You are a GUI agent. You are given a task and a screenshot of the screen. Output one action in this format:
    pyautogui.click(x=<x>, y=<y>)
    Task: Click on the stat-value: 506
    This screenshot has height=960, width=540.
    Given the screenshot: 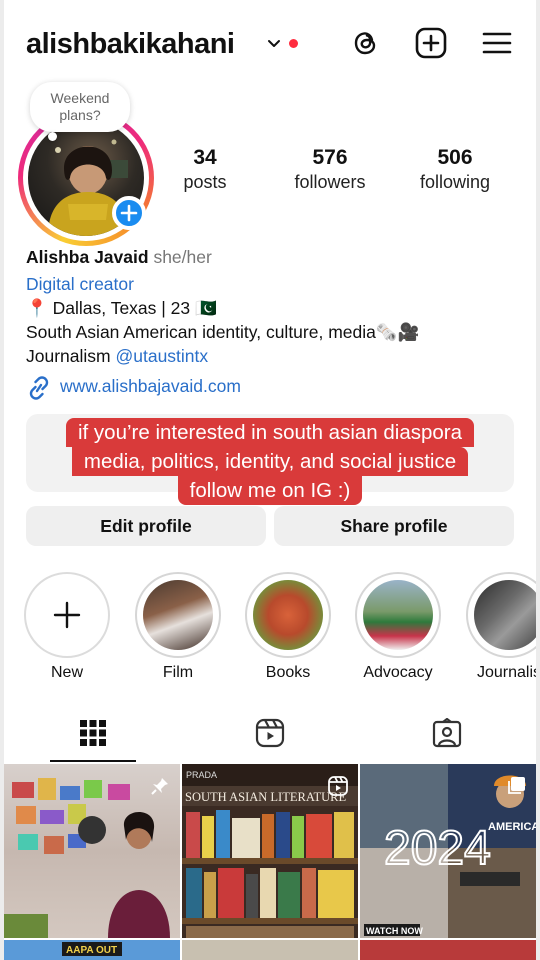 What is the action you would take?
    pyautogui.click(x=455, y=157)
    